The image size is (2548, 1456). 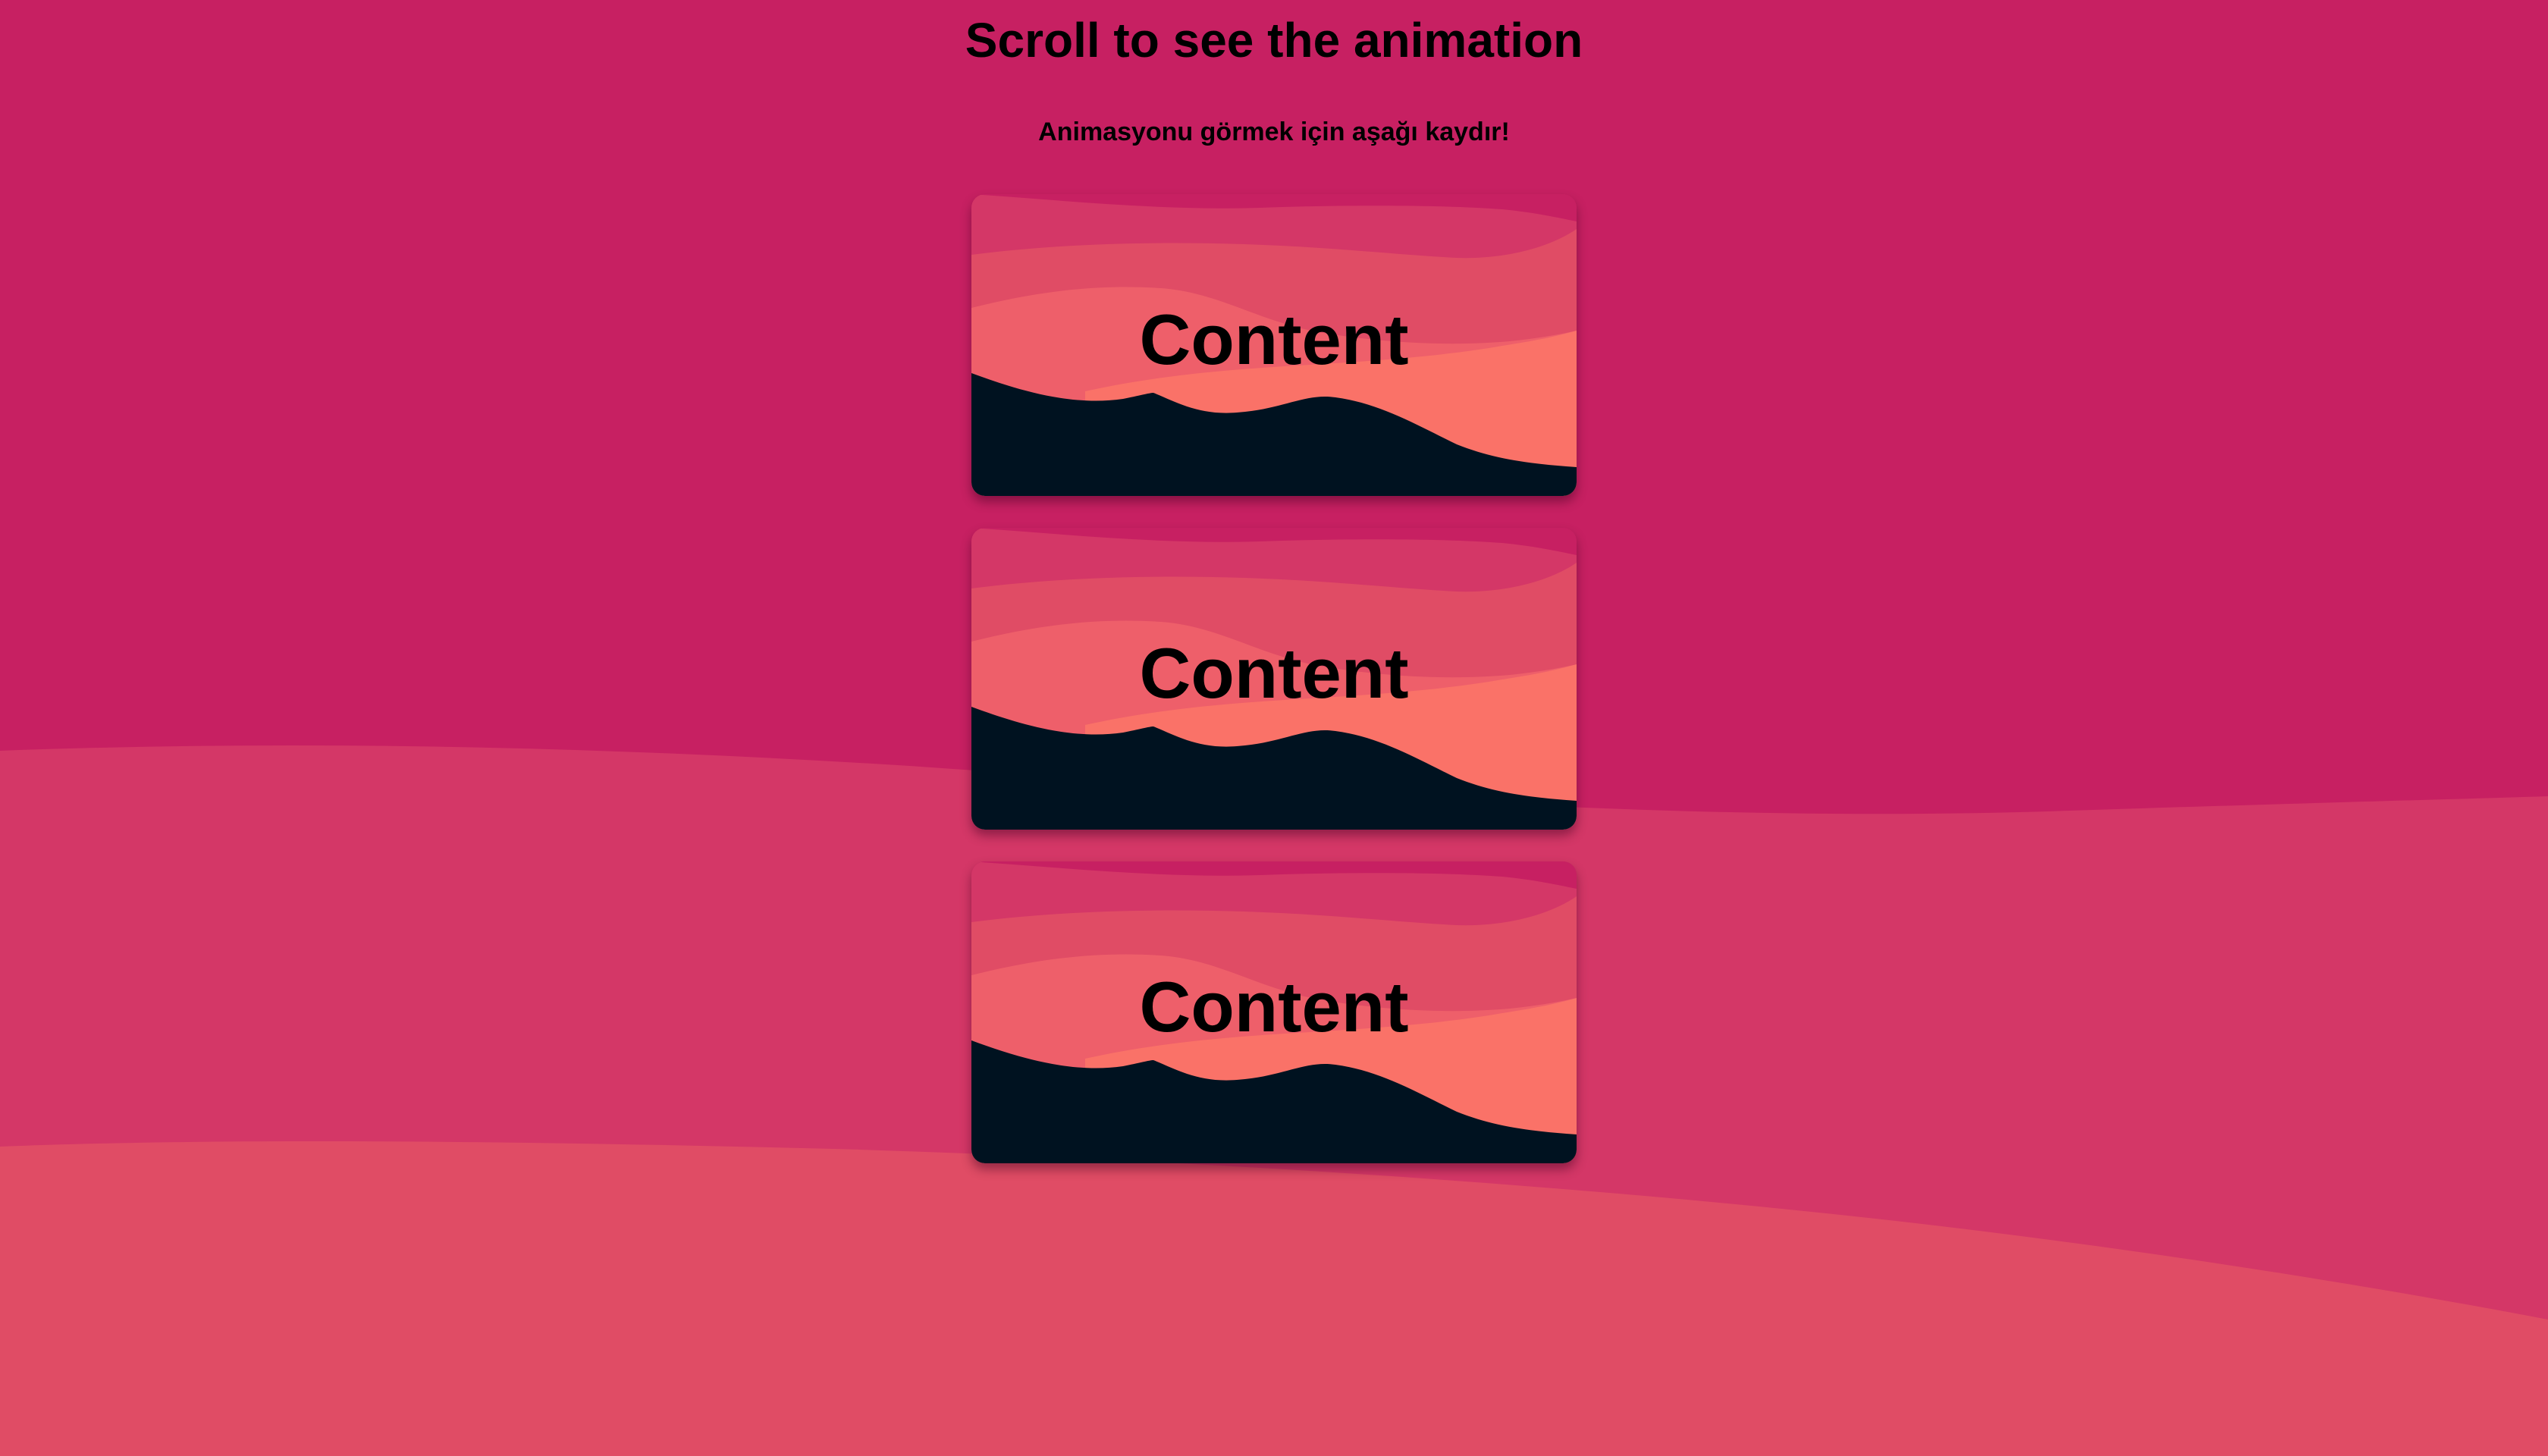 I want to click on content-card-2: Content, so click(x=1274, y=679).